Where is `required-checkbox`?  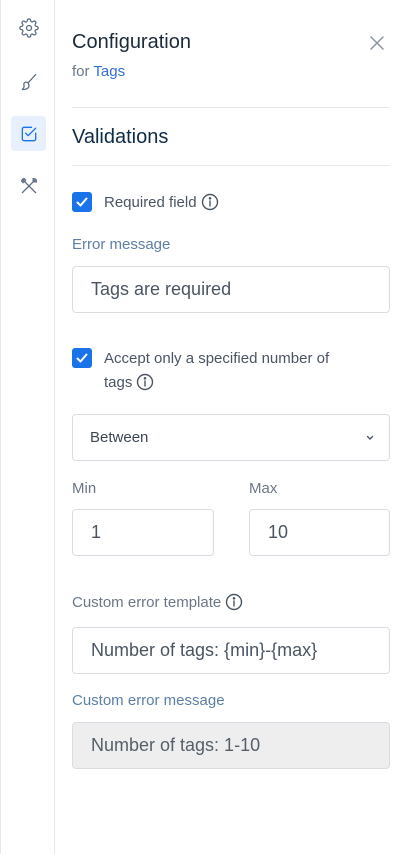
required-checkbox is located at coordinates (82, 202).